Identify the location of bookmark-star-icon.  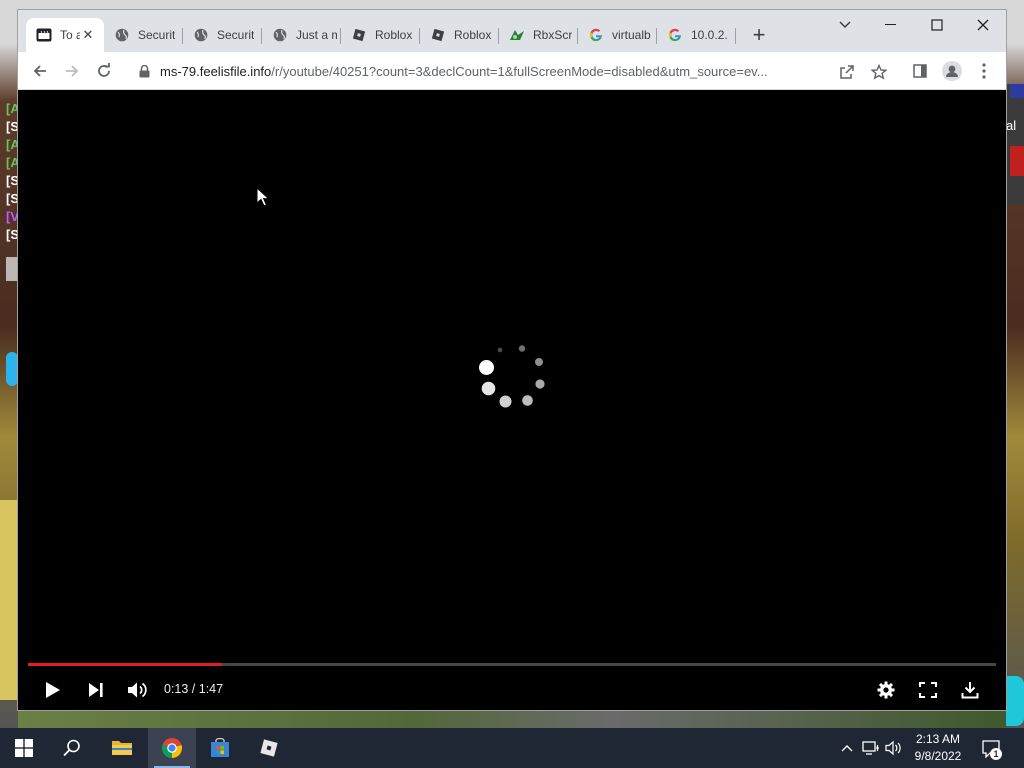
(879, 72).